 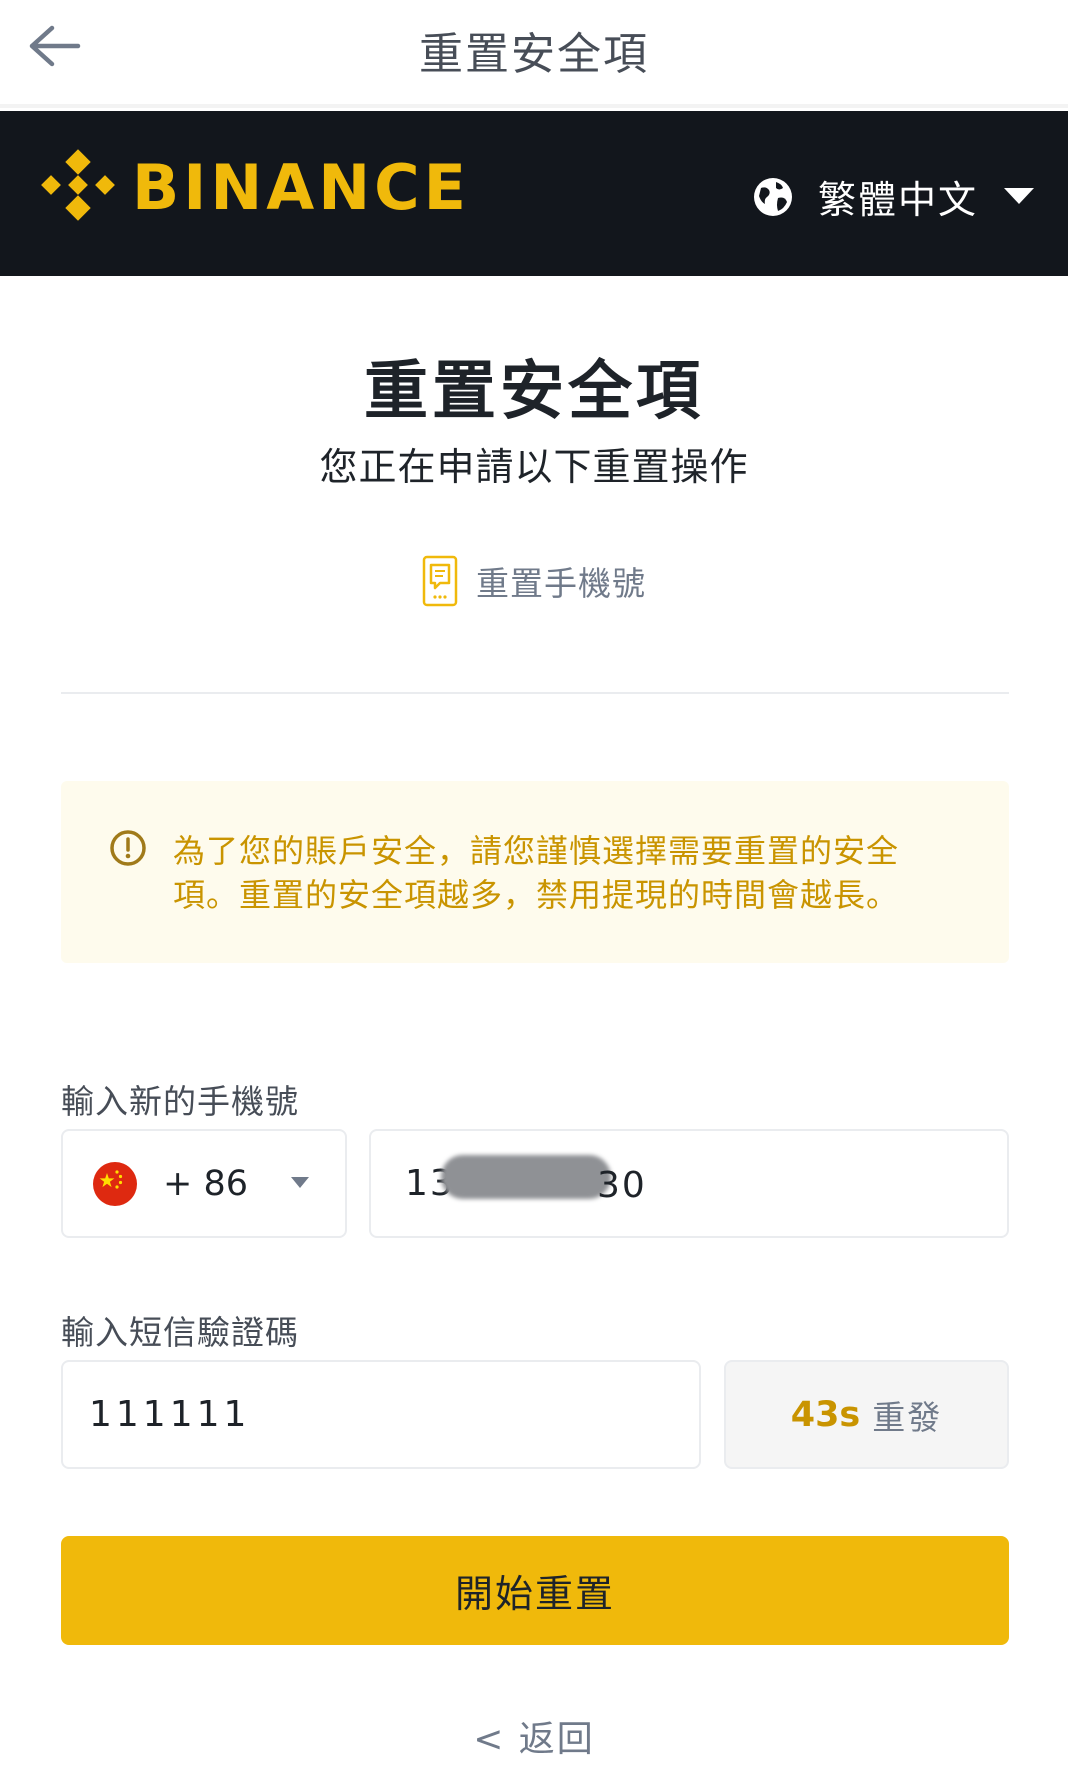 What do you see at coordinates (1019, 195) in the screenshot?
I see `triangle-down-icon` at bounding box center [1019, 195].